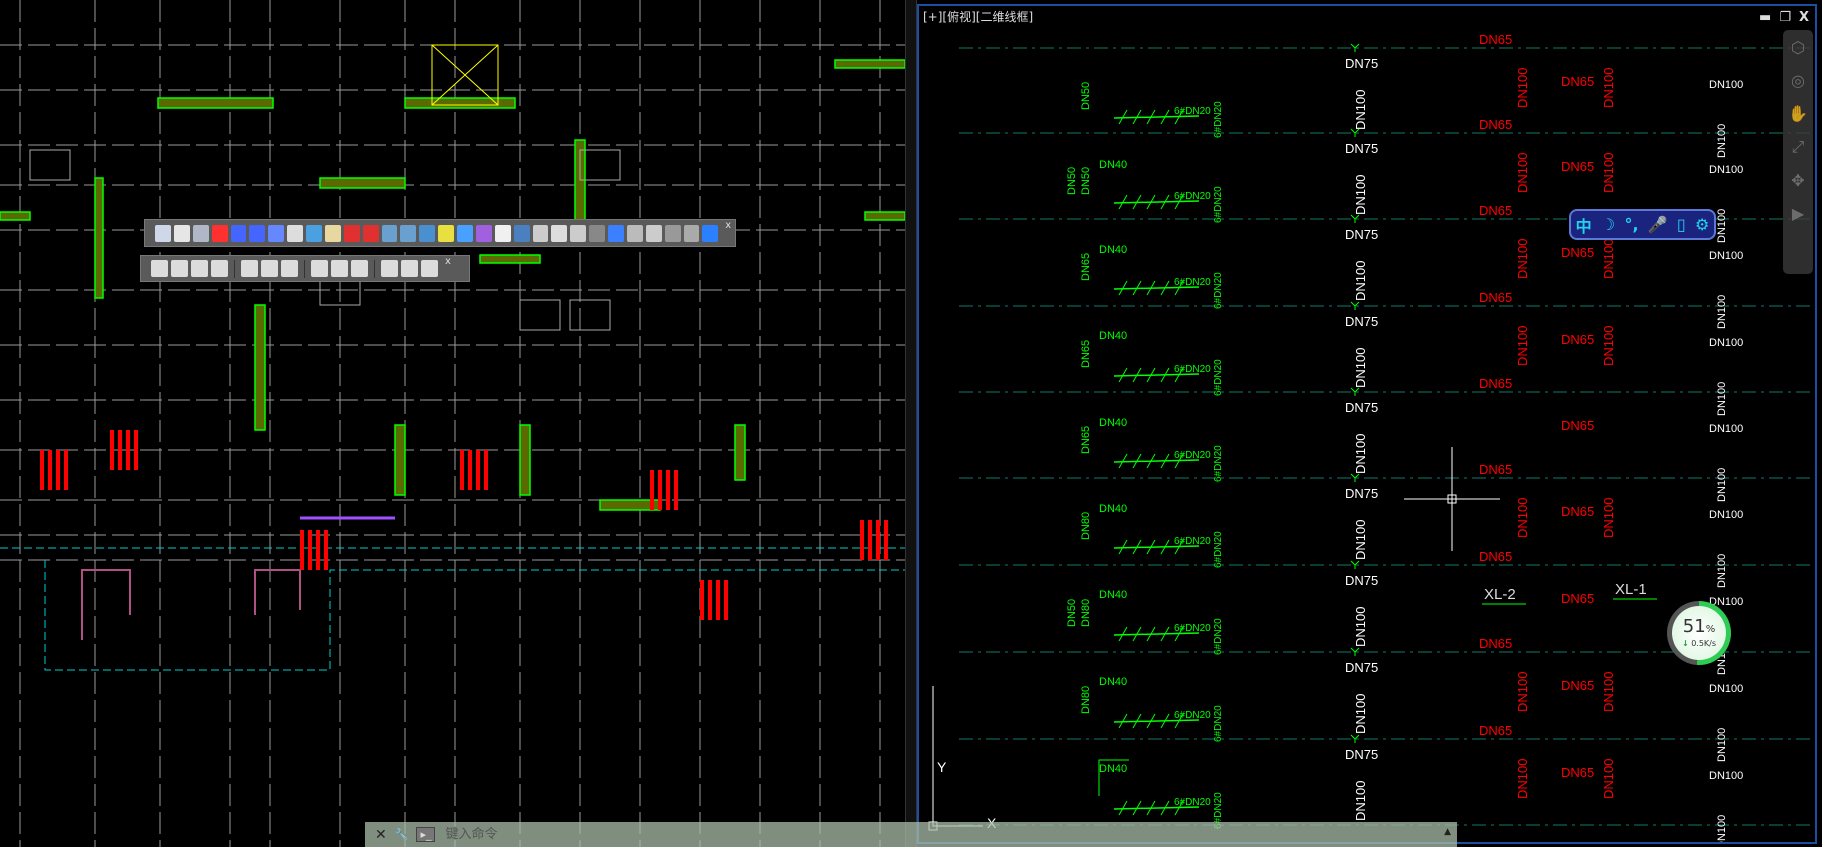  Describe the element at coordinates (1681, 224) in the screenshot. I see `keyboard-icon: ▯` at that location.